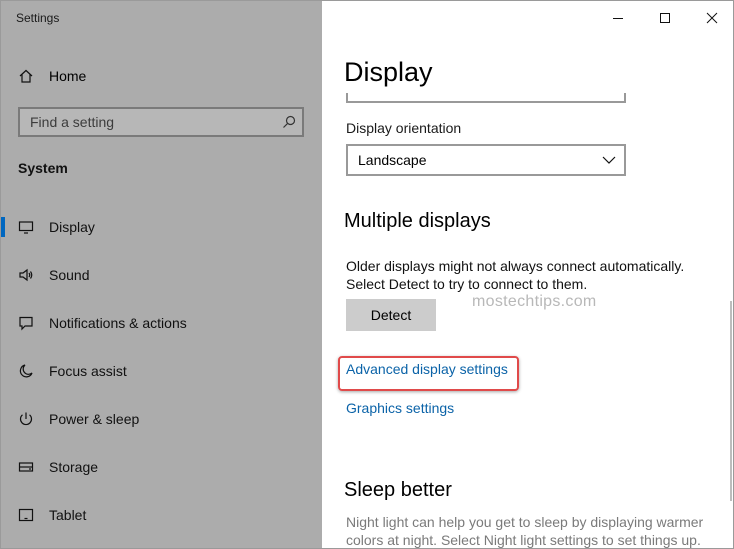  Describe the element at coordinates (26, 275) in the screenshot. I see `speaker-icon` at that location.